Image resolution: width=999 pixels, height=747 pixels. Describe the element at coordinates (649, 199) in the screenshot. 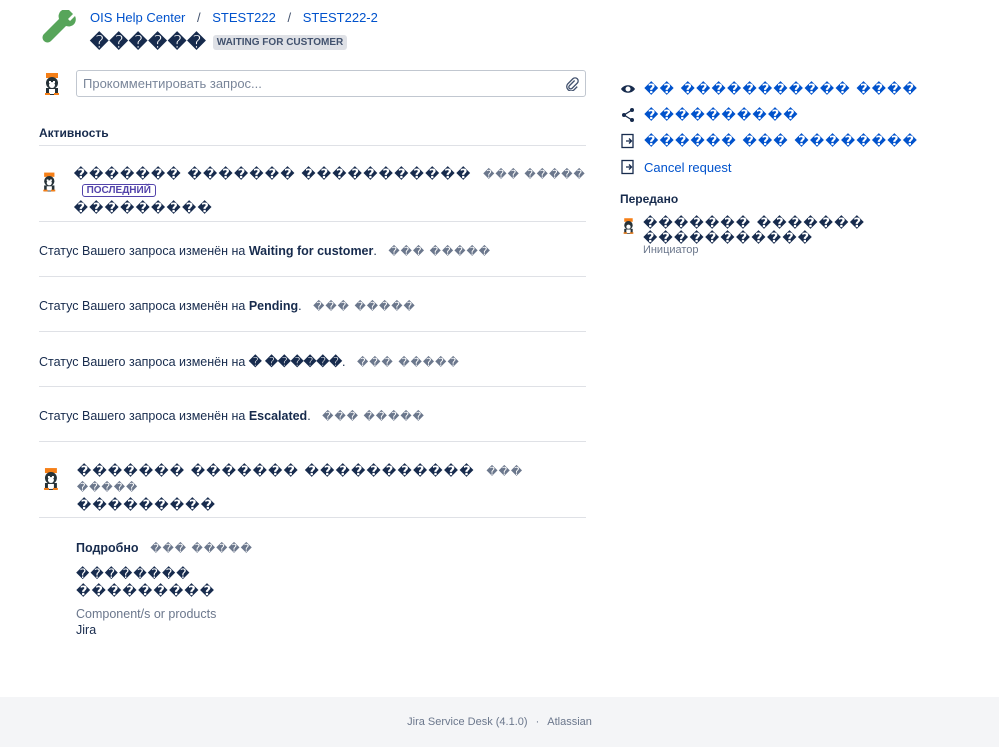

I see `shared-with-heading: Передано` at that location.